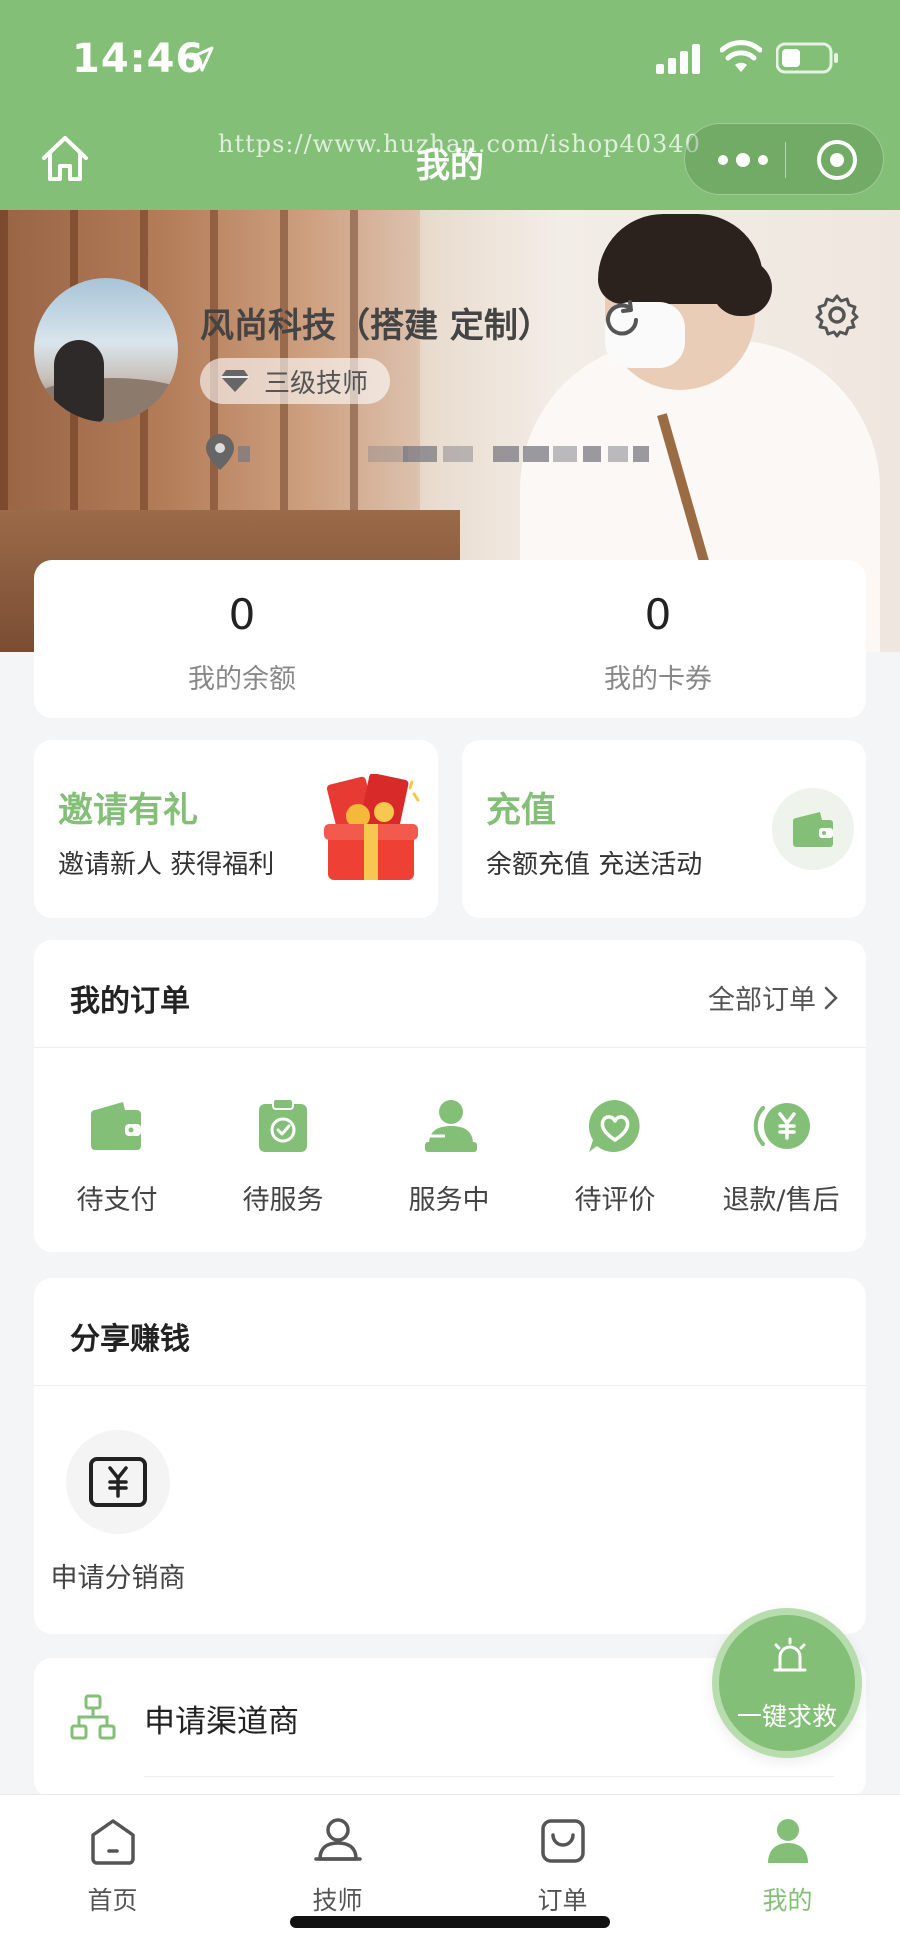  Describe the element at coordinates (458, 453) in the screenshot. I see `address-redacted` at that location.